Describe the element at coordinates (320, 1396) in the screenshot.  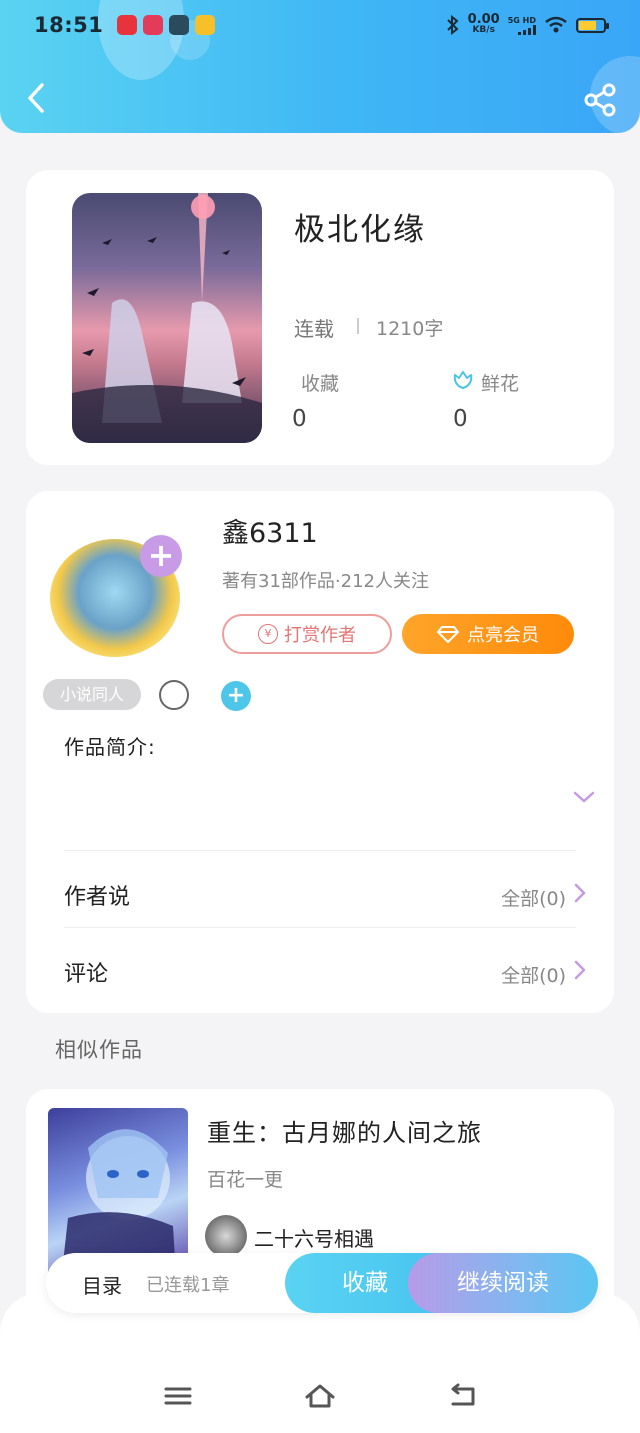
I see `home-icon` at that location.